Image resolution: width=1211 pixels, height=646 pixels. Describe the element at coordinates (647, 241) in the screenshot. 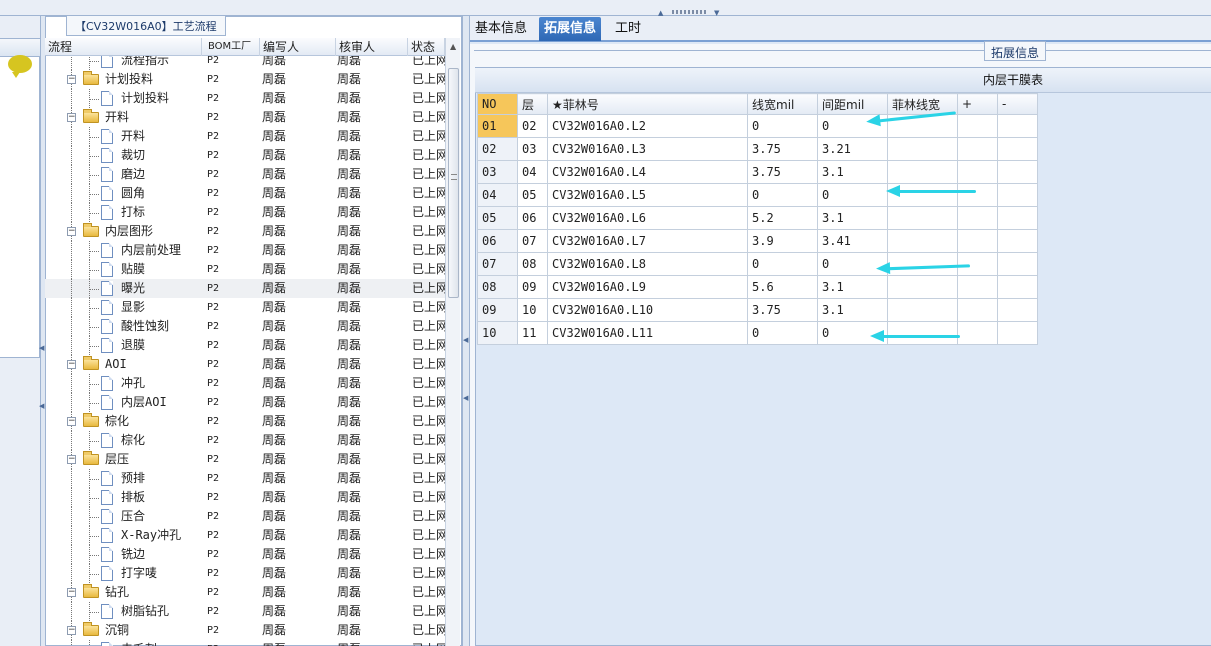

I see `film-no-cell: CV32W016A0.L7` at that location.